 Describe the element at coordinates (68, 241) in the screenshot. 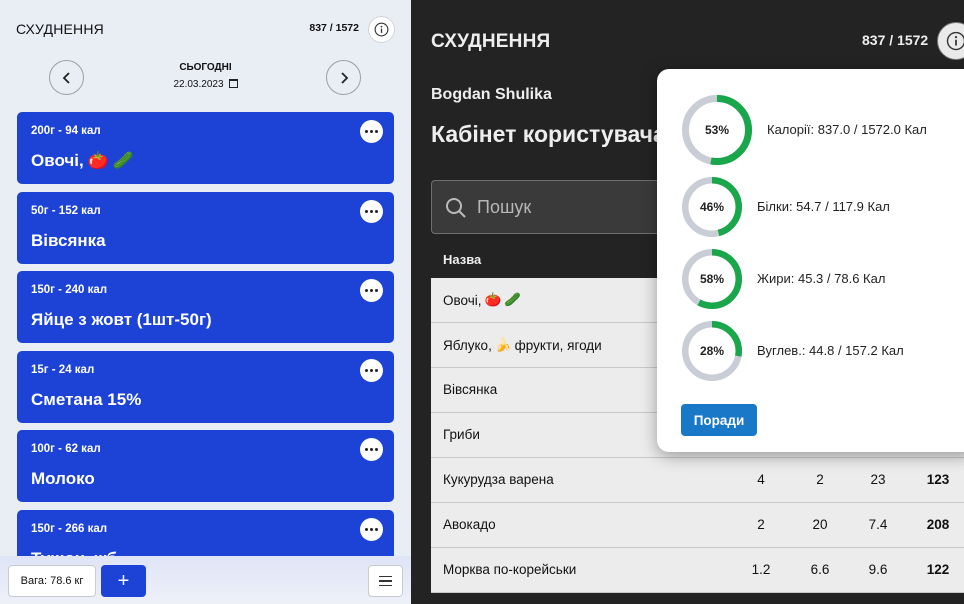

I see `food-name: Вівсянка` at that location.